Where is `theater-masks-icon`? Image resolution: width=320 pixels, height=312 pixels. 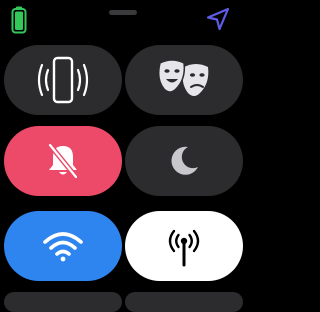 theater-masks-icon is located at coordinates (184, 80).